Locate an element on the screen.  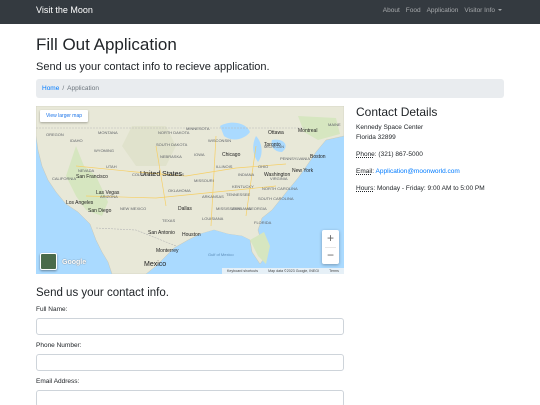
label-san-francisco: San Francisco is located at coordinates (92, 177).